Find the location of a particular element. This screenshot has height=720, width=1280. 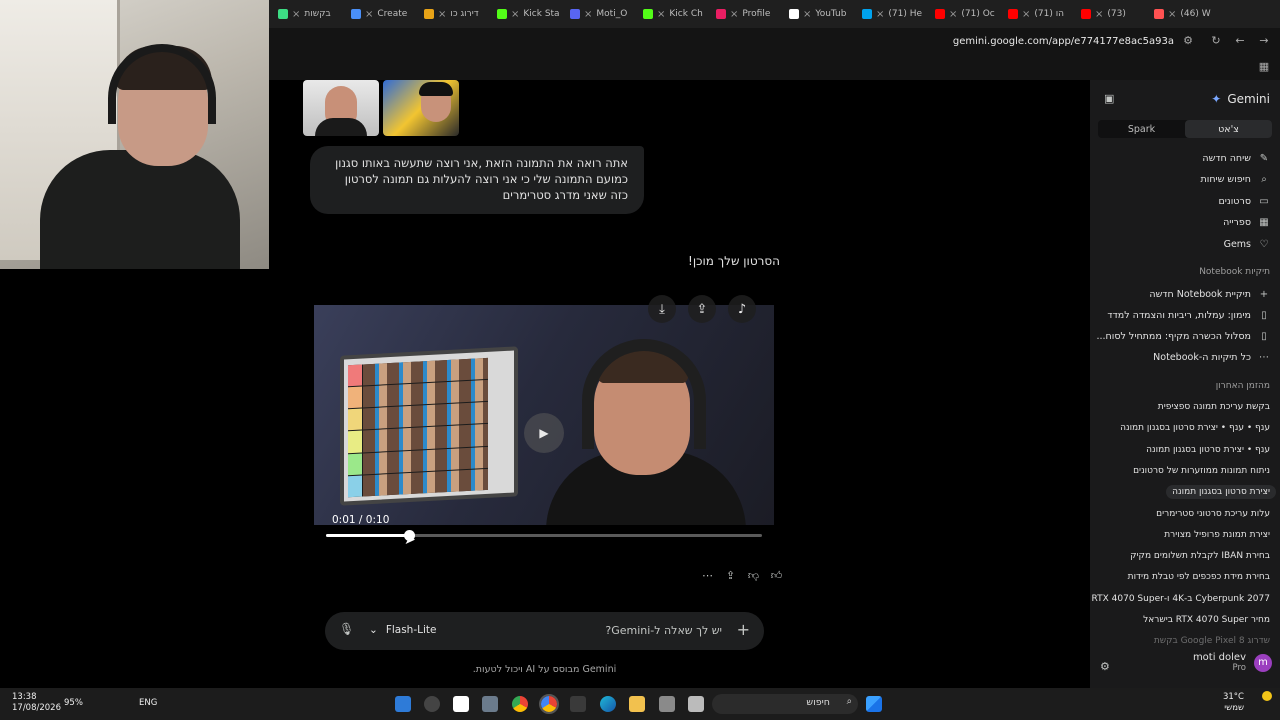

browser-tab: × Create is located at coordinates (385, 14).